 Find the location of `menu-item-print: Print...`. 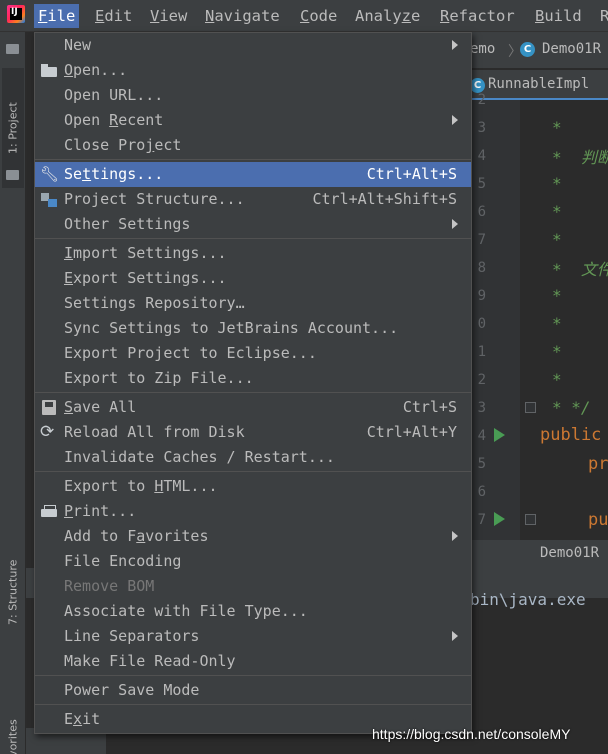

menu-item-print: Print... is located at coordinates (253, 511).